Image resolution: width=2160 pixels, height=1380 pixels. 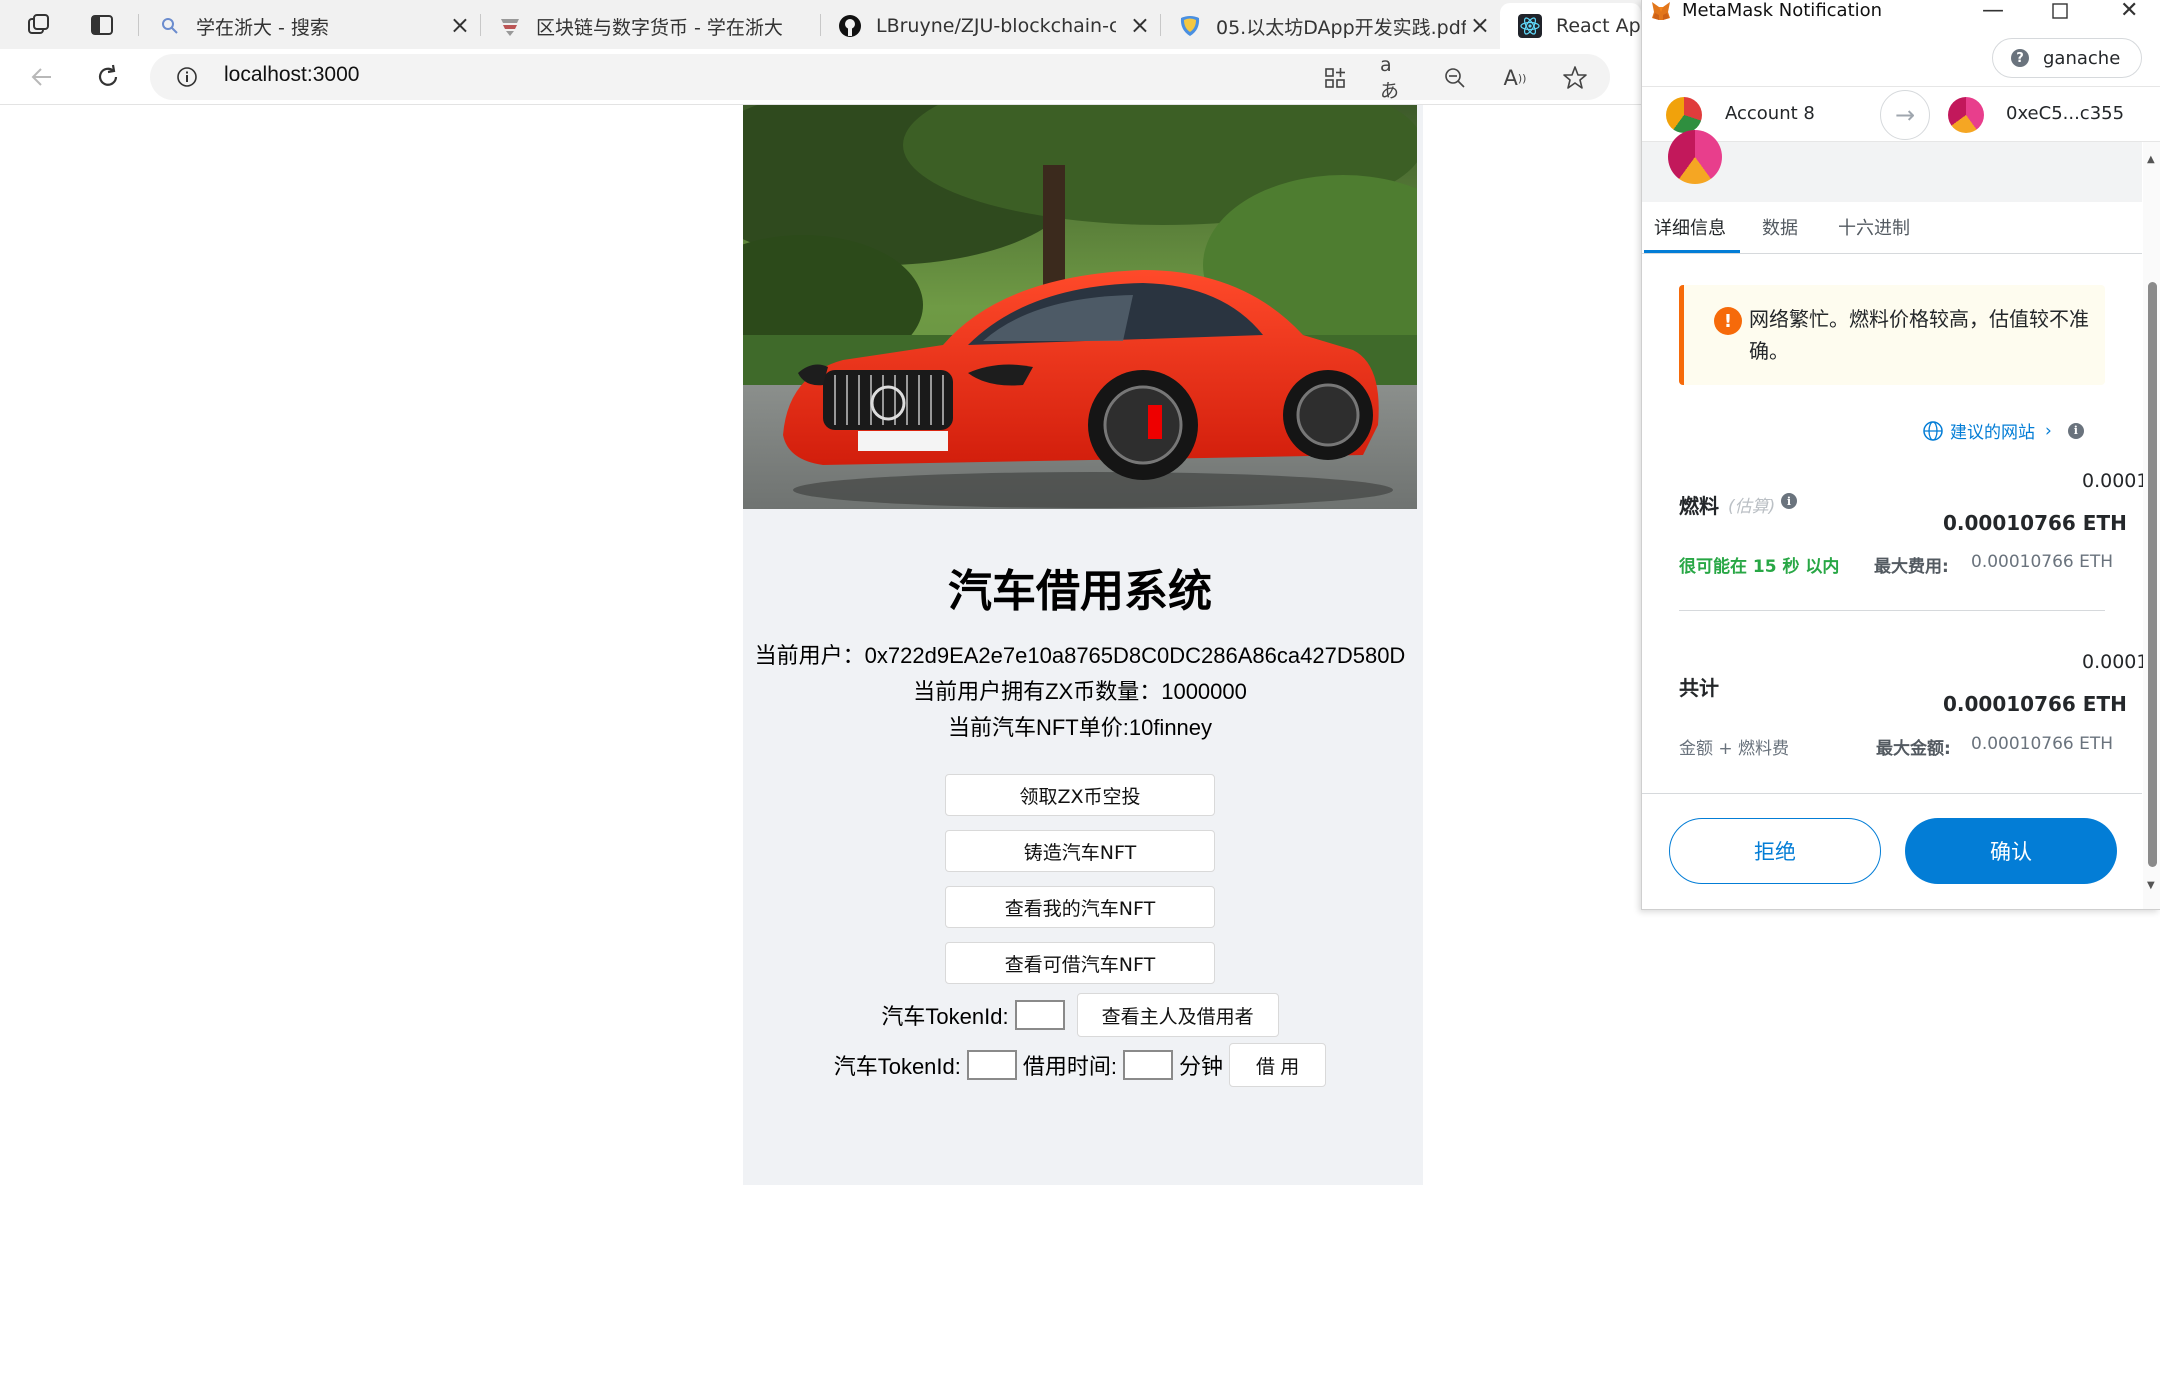 I want to click on maximize-icon, so click(x=2060, y=12).